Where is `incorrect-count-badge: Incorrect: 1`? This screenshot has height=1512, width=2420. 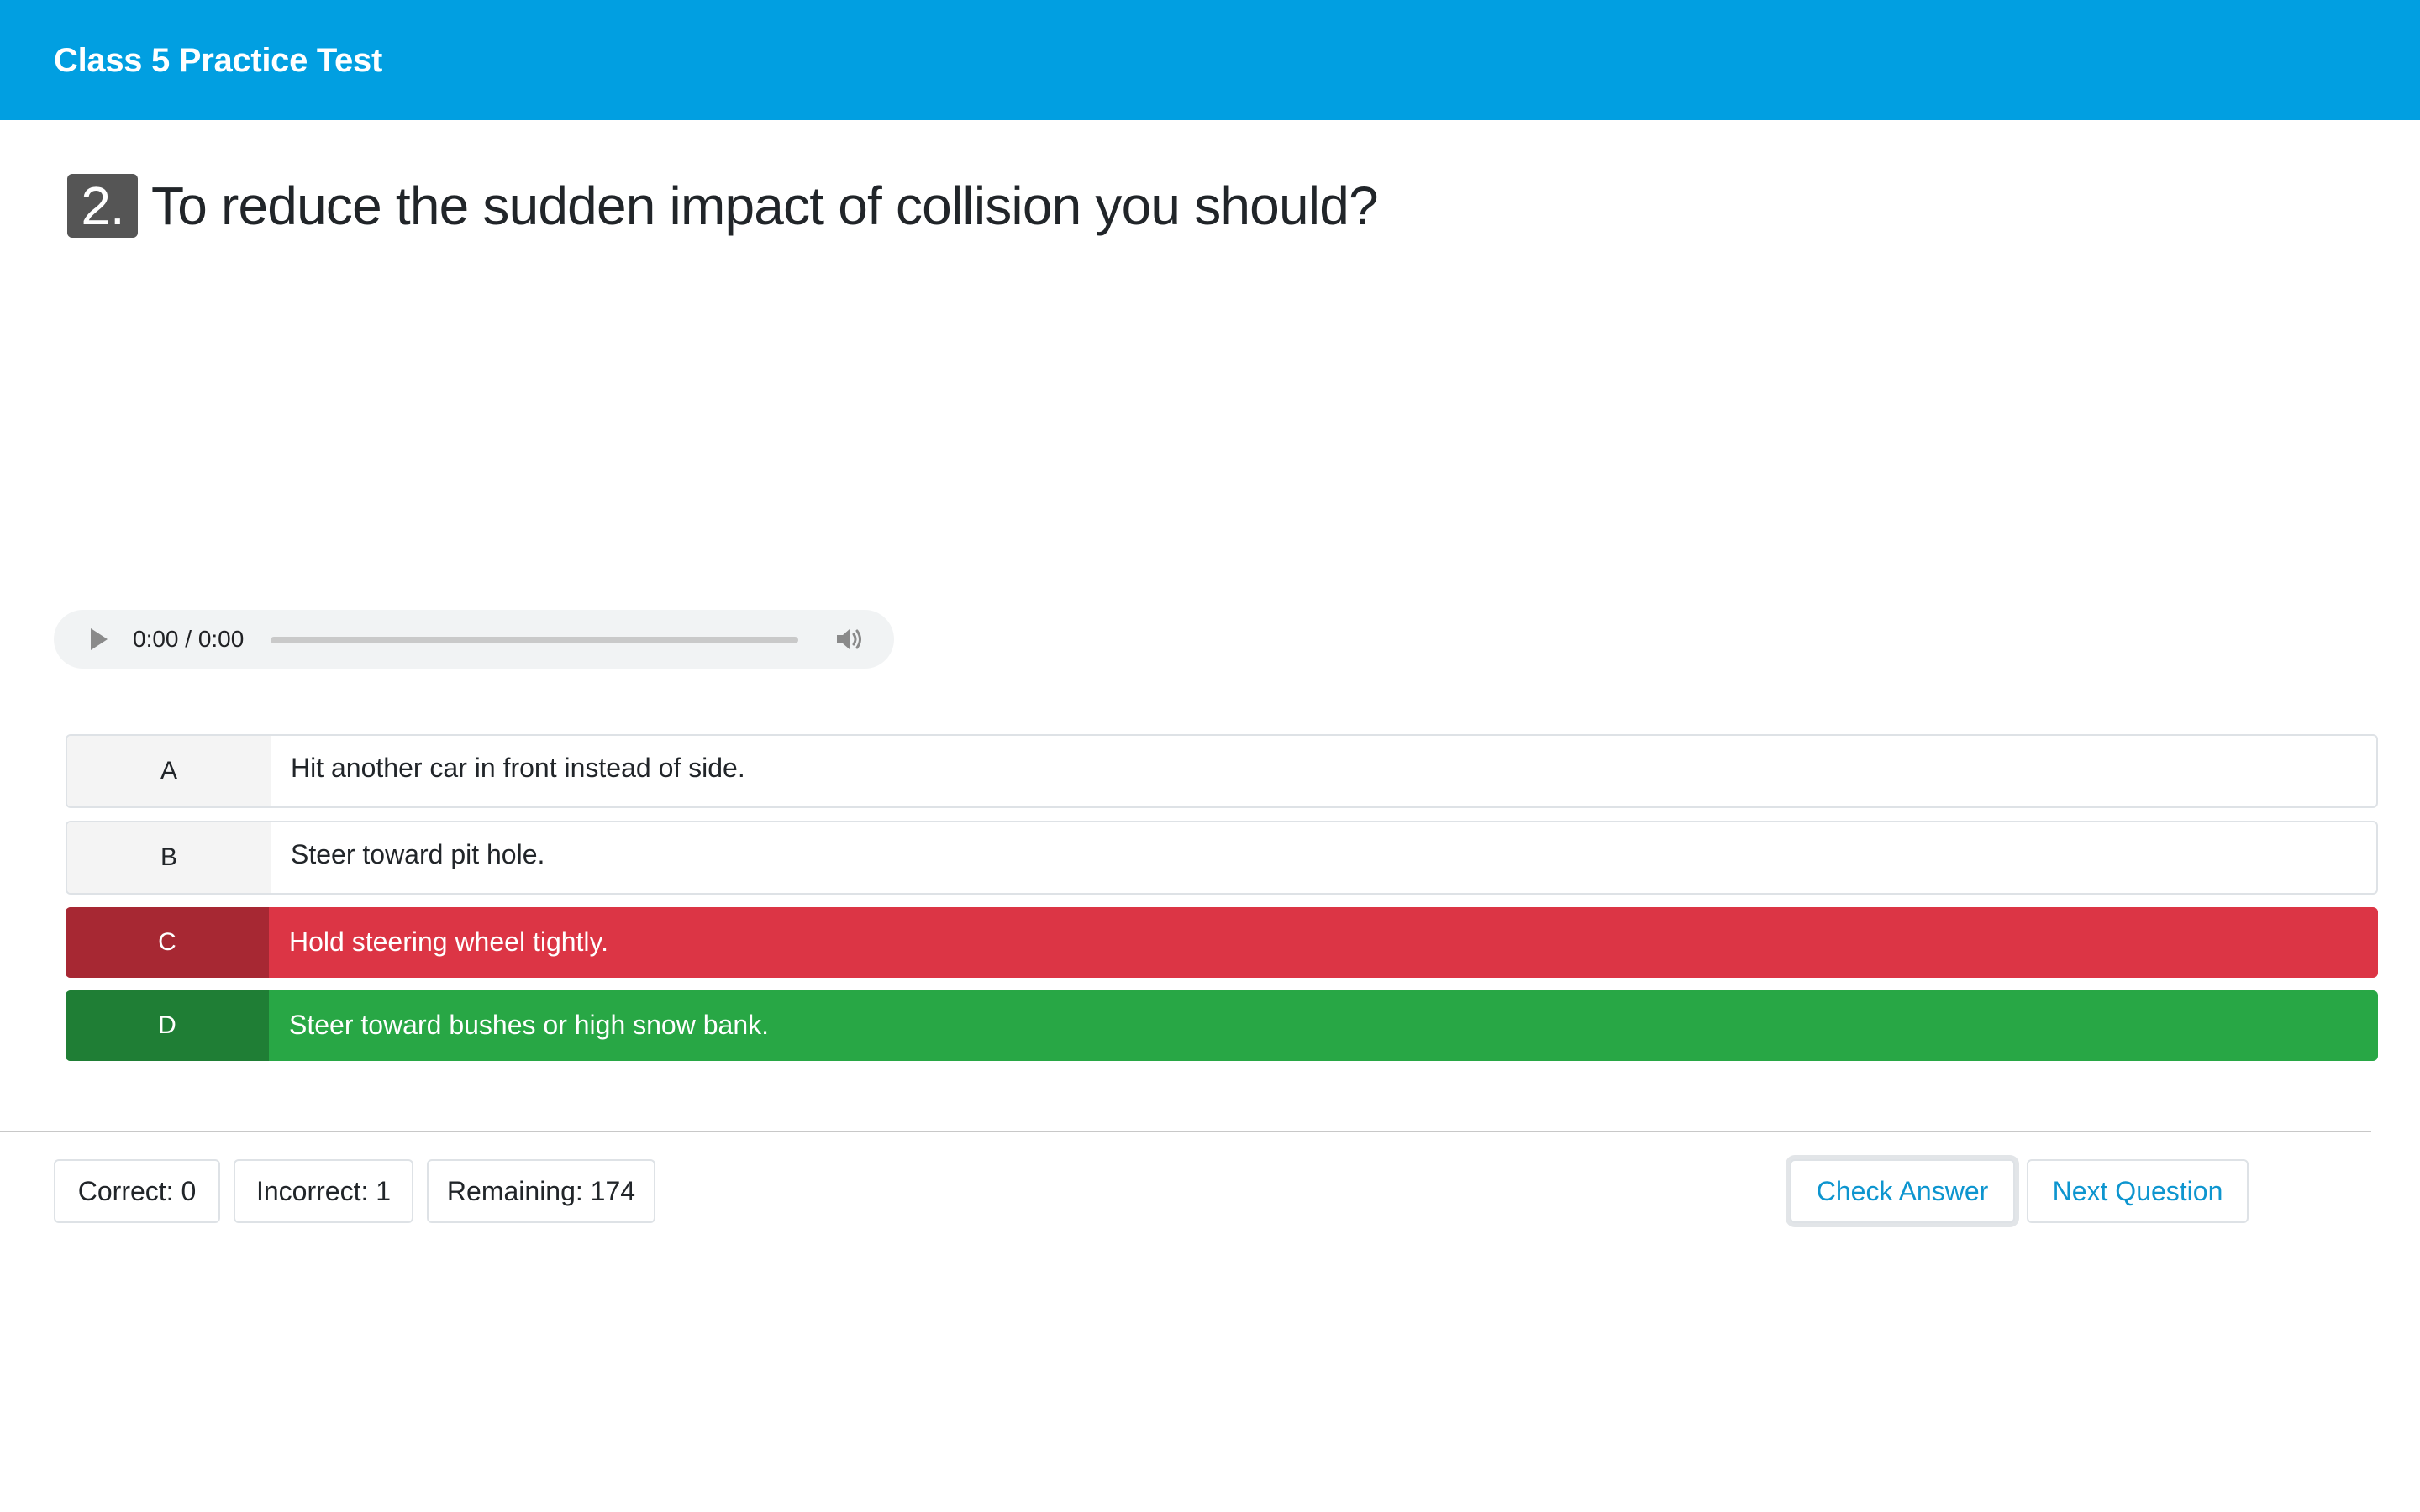 incorrect-count-badge: Incorrect: 1 is located at coordinates (323, 1191).